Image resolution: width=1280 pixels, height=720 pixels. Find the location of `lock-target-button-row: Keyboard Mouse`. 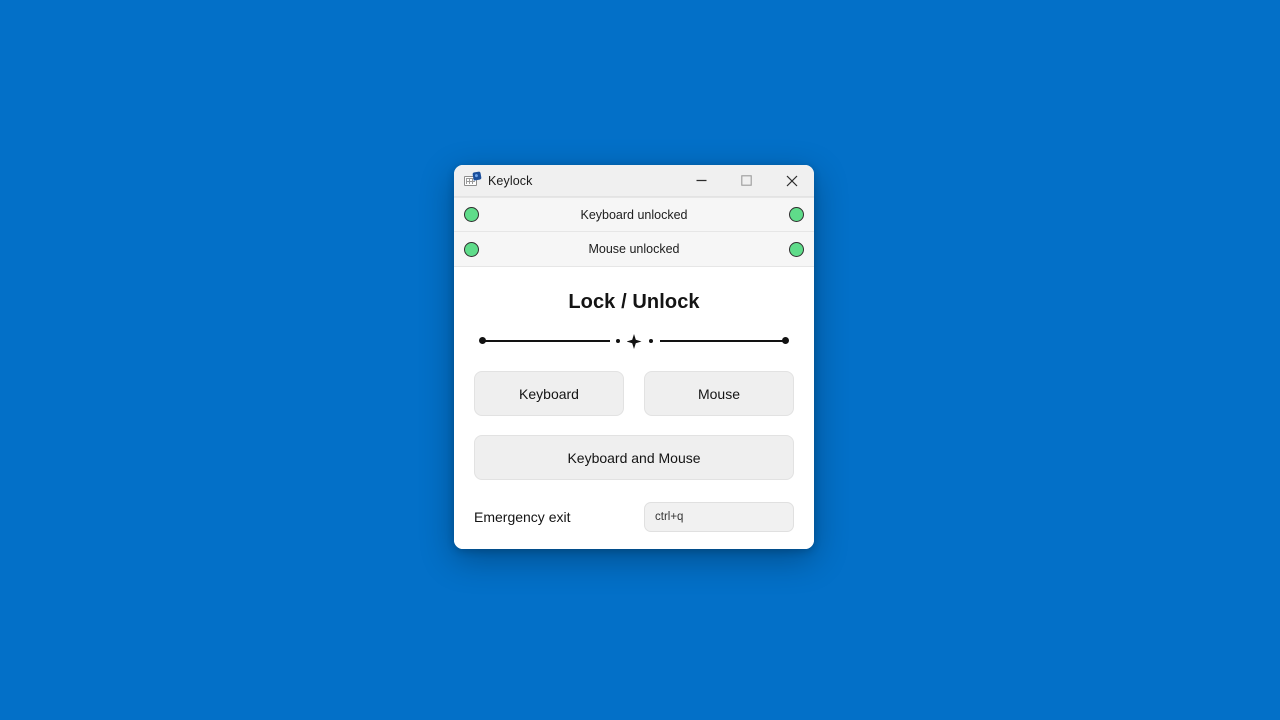

lock-target-button-row: Keyboard Mouse is located at coordinates (634, 393).